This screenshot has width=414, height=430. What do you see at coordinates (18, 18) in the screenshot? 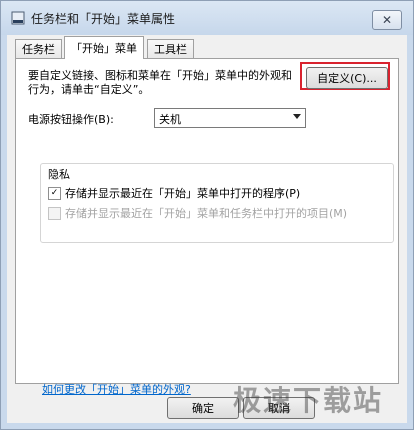
I see `taskbar-icon` at bounding box center [18, 18].